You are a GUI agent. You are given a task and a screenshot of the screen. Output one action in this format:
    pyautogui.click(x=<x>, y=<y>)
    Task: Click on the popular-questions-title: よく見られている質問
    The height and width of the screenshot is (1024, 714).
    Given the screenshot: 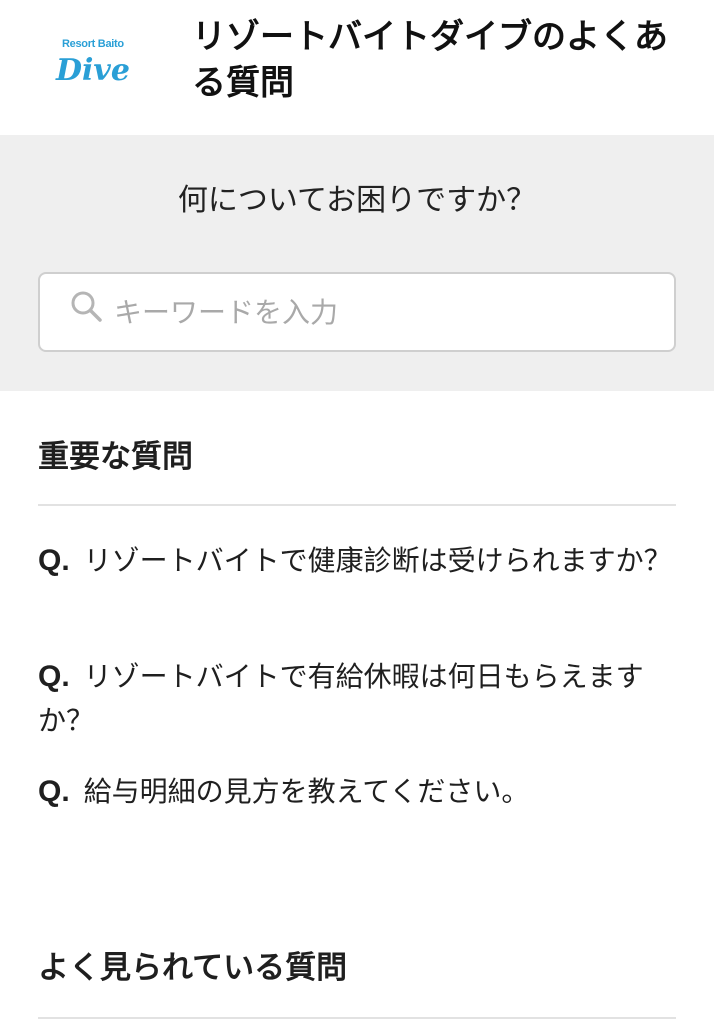 What is the action you would take?
    pyautogui.click(x=193, y=968)
    